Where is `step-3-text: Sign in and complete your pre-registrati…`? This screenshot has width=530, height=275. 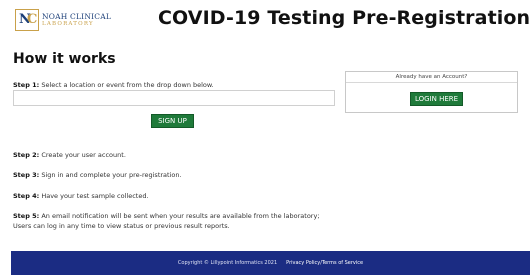 step-3-text: Sign in and complete your pre-registrati… is located at coordinates (111, 175).